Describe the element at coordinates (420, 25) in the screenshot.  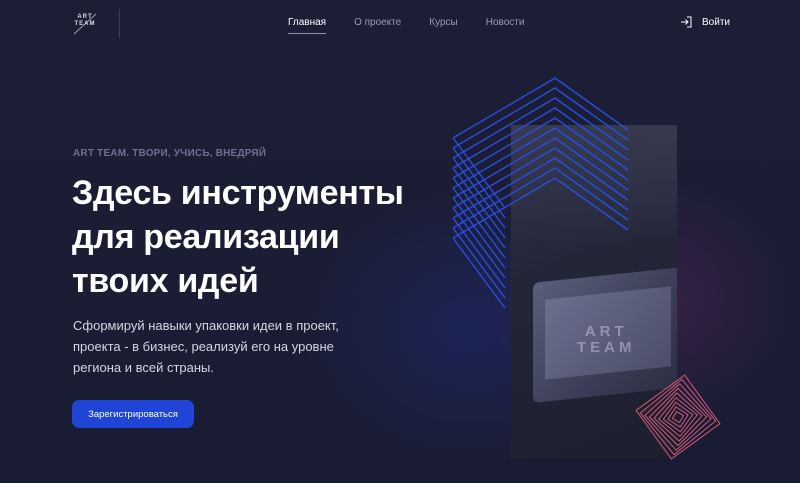
I see `main-nav: Главная О проекте Курсы Новости` at that location.